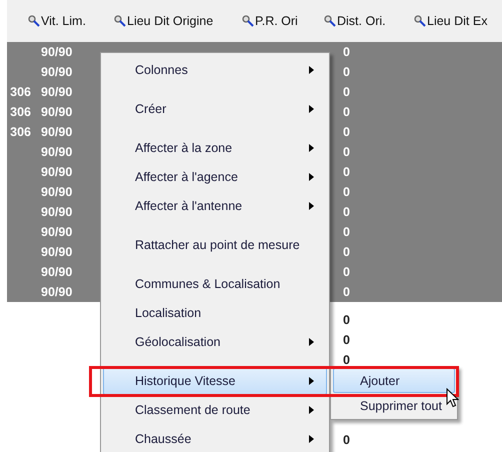  What do you see at coordinates (361, 21) in the screenshot?
I see `column-label: Dist. Ori.` at bounding box center [361, 21].